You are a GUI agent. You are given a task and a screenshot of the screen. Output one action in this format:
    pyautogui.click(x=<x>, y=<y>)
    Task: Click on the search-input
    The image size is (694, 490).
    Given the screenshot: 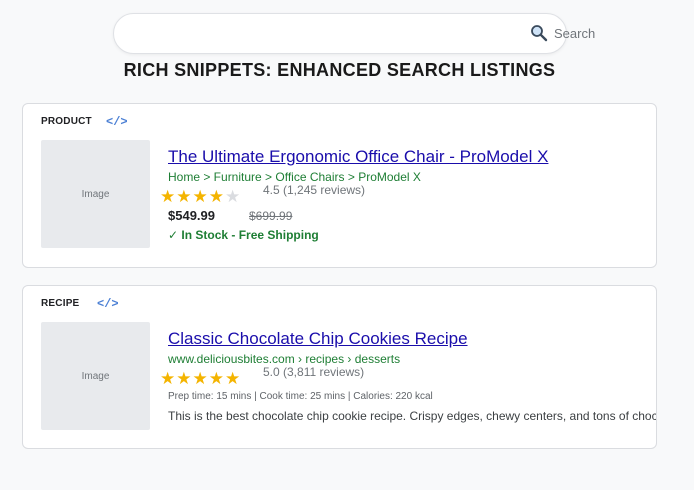 What is the action you would take?
    pyautogui.click(x=328, y=34)
    